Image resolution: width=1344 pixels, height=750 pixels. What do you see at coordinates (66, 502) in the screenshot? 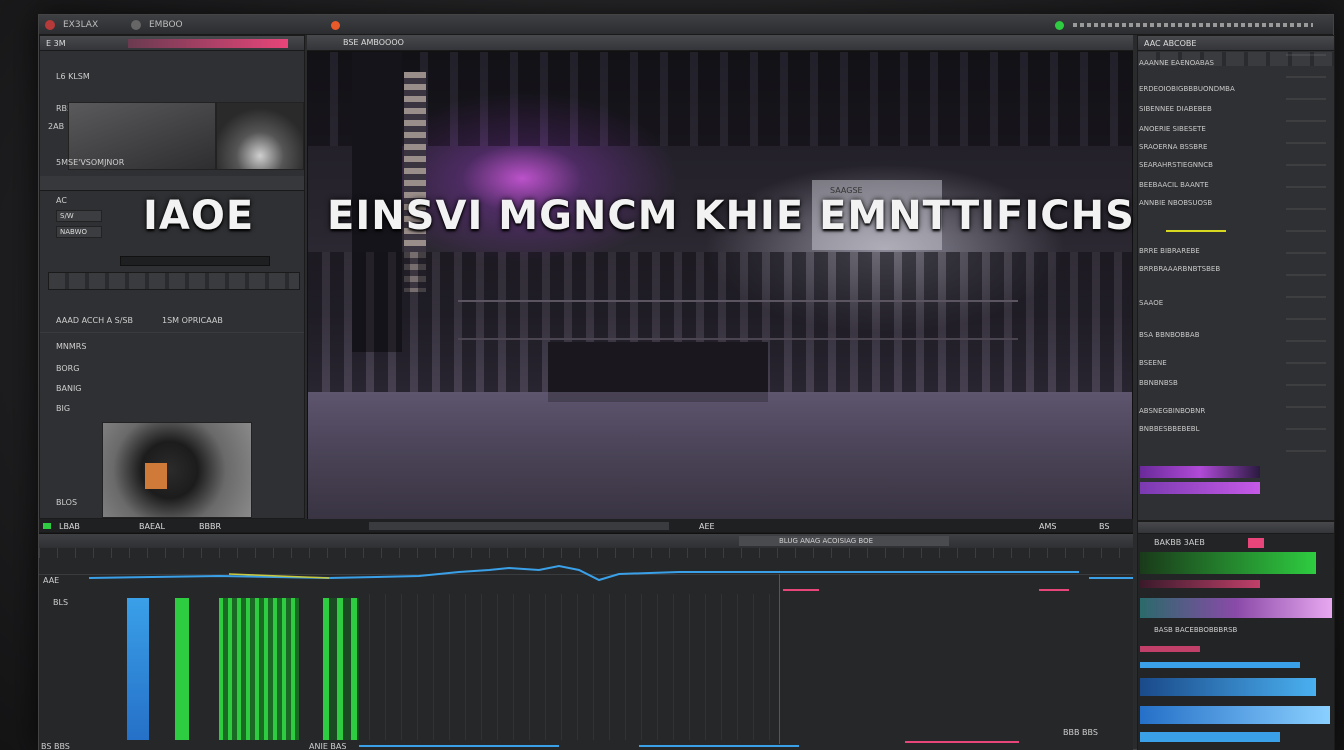
I see `bottom-item: BLOS` at bounding box center [66, 502].